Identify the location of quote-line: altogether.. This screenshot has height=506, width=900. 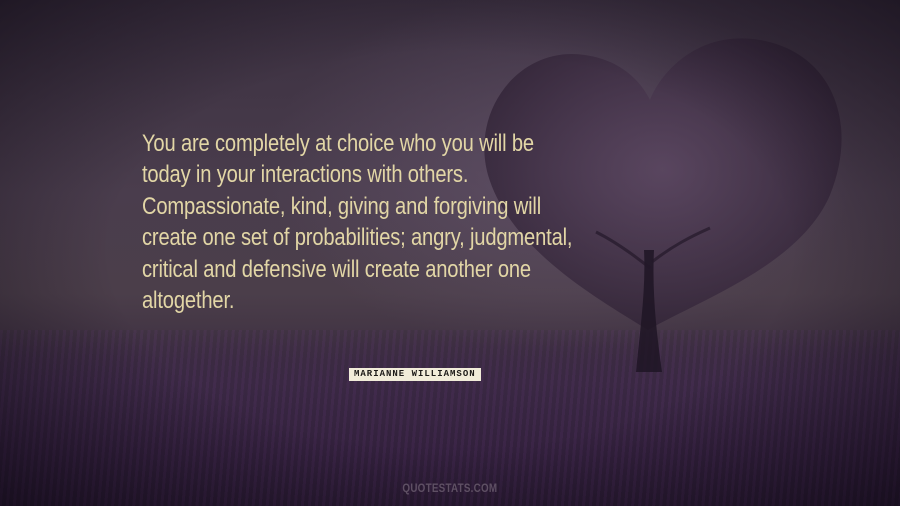
(188, 301).